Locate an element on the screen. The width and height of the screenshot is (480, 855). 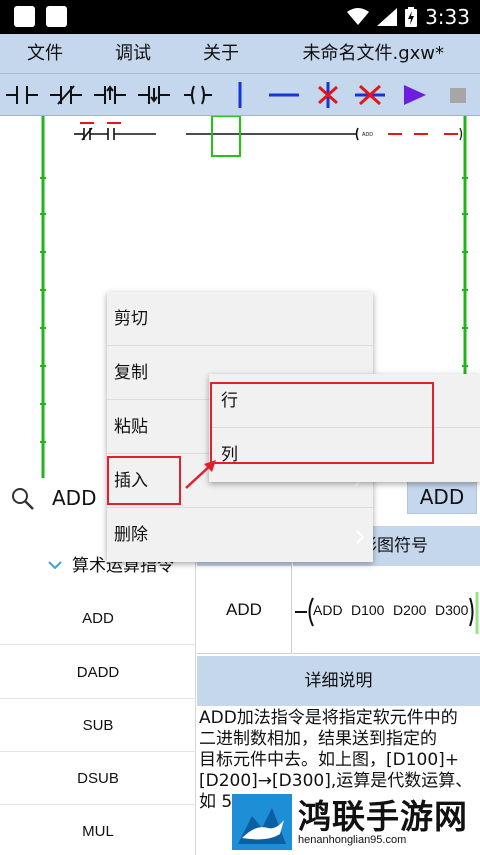
watermark: 鸿联手游网 henanhonglian95.com is located at coordinates (354, 822).